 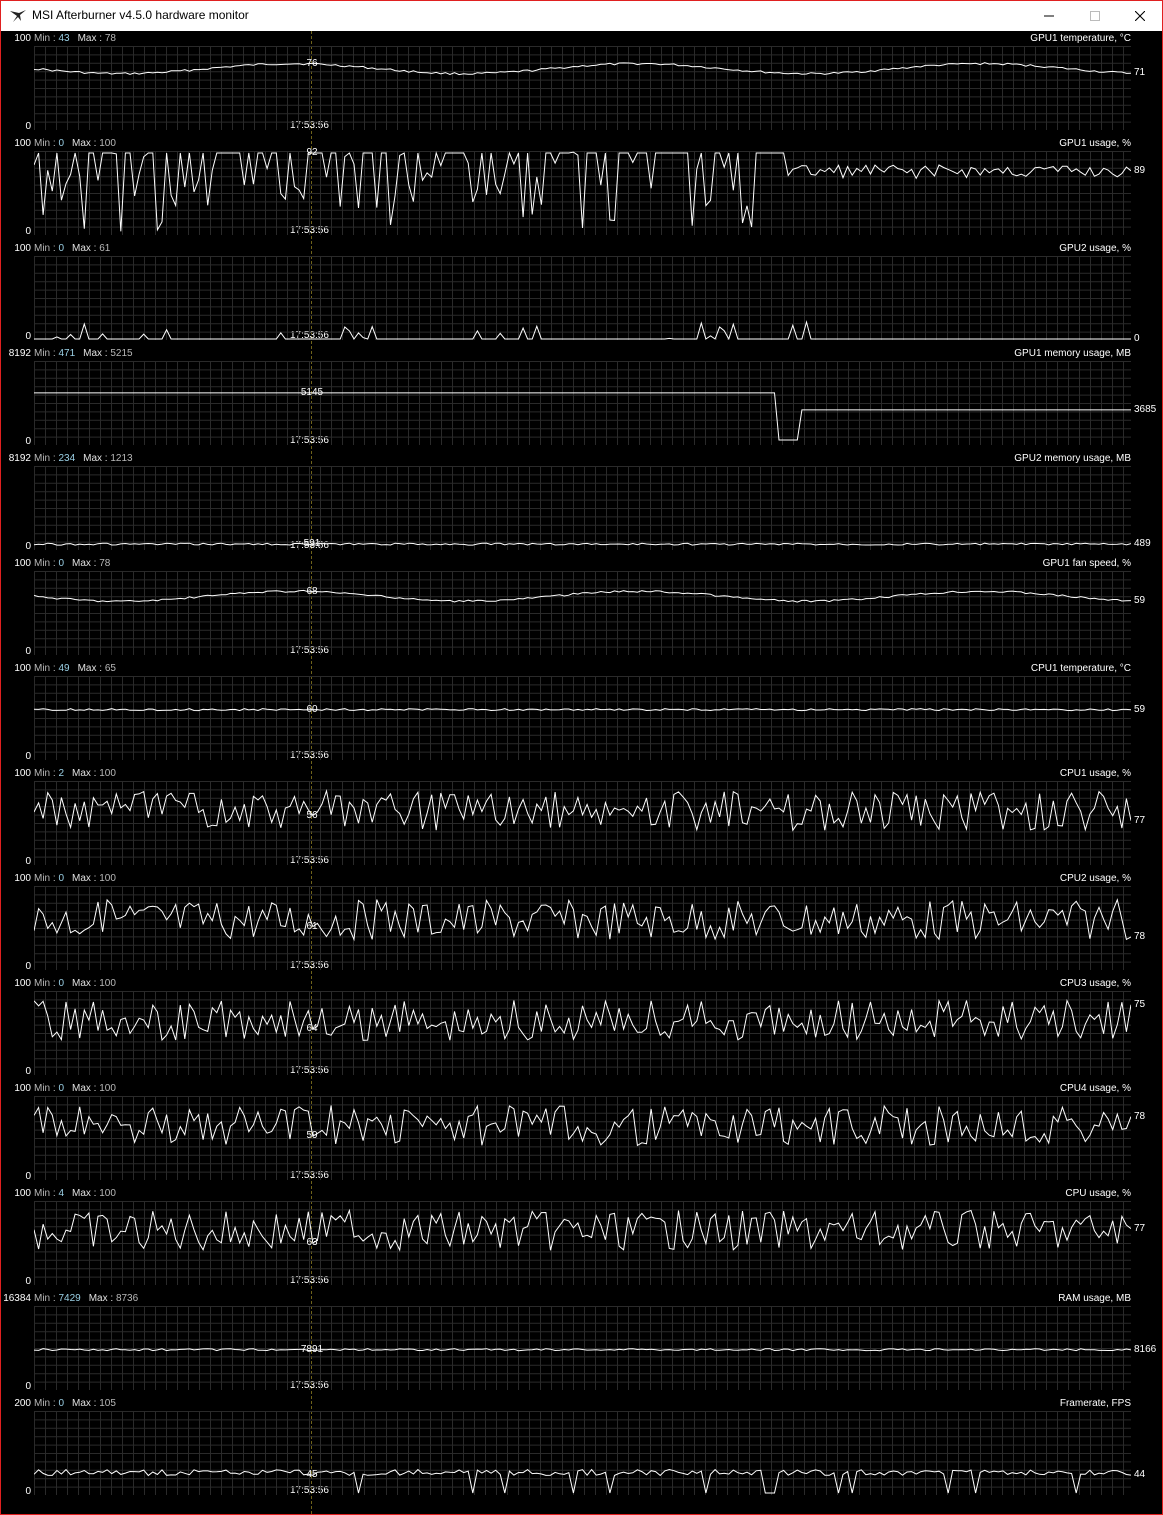 I want to click on cursor-value: 92, so click(x=312, y=152).